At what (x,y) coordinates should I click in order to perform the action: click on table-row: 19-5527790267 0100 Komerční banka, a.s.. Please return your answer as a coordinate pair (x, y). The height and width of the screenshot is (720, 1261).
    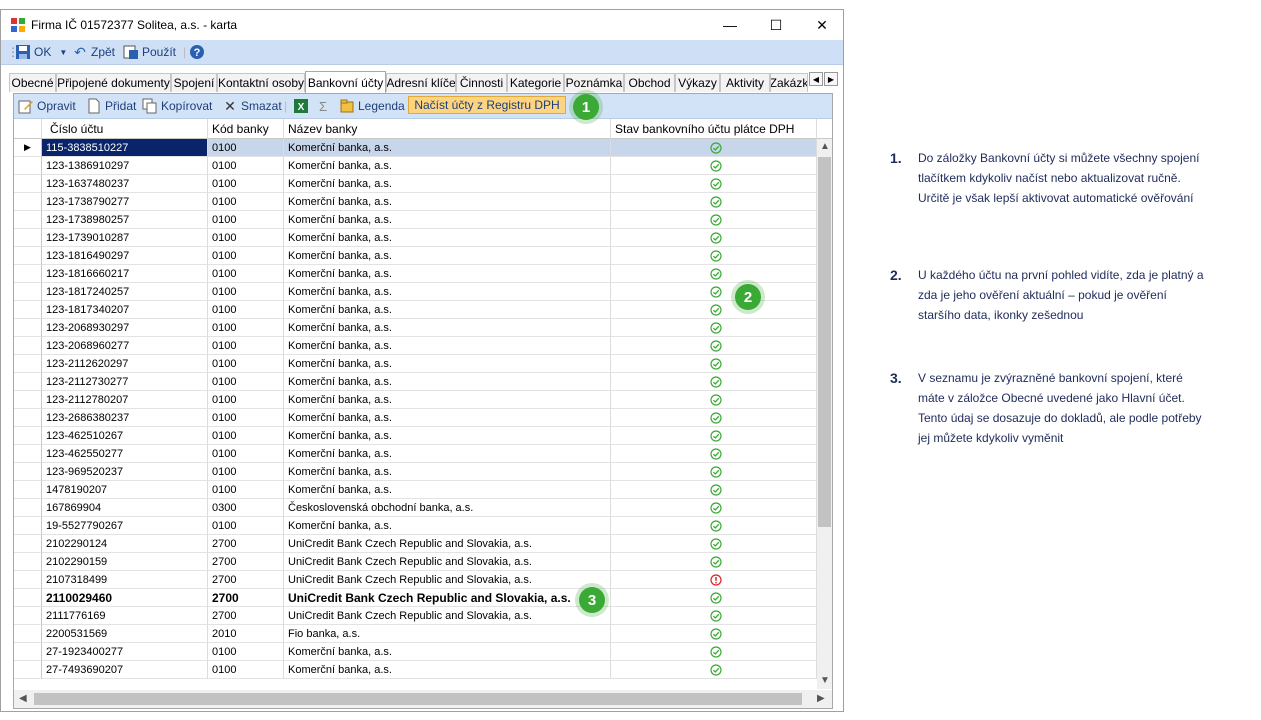
    Looking at the image, I should click on (415, 526).